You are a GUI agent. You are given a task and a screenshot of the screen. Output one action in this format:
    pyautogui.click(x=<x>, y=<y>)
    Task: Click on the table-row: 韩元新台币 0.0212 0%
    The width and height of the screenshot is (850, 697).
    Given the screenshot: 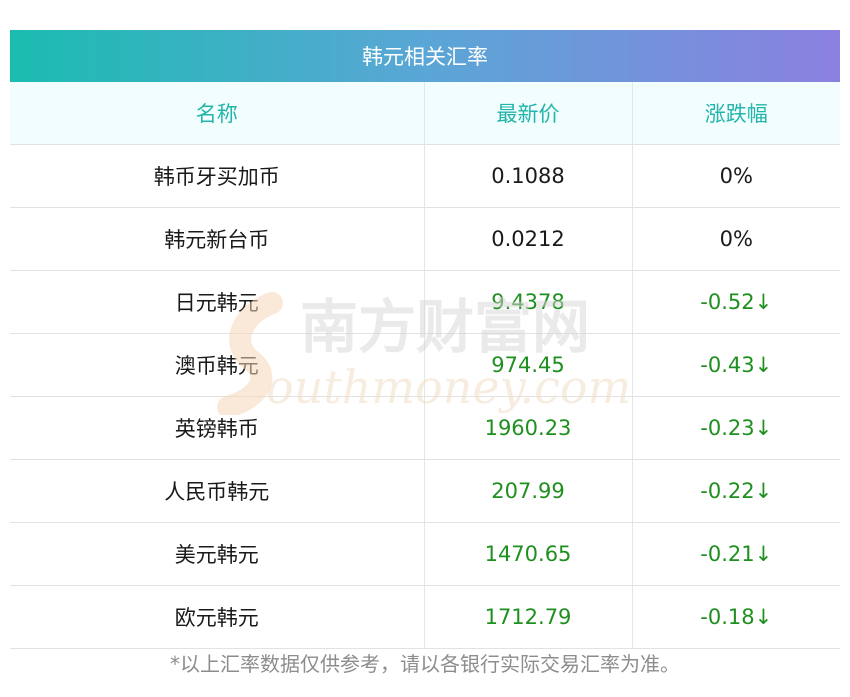 What is the action you would take?
    pyautogui.click(x=425, y=239)
    